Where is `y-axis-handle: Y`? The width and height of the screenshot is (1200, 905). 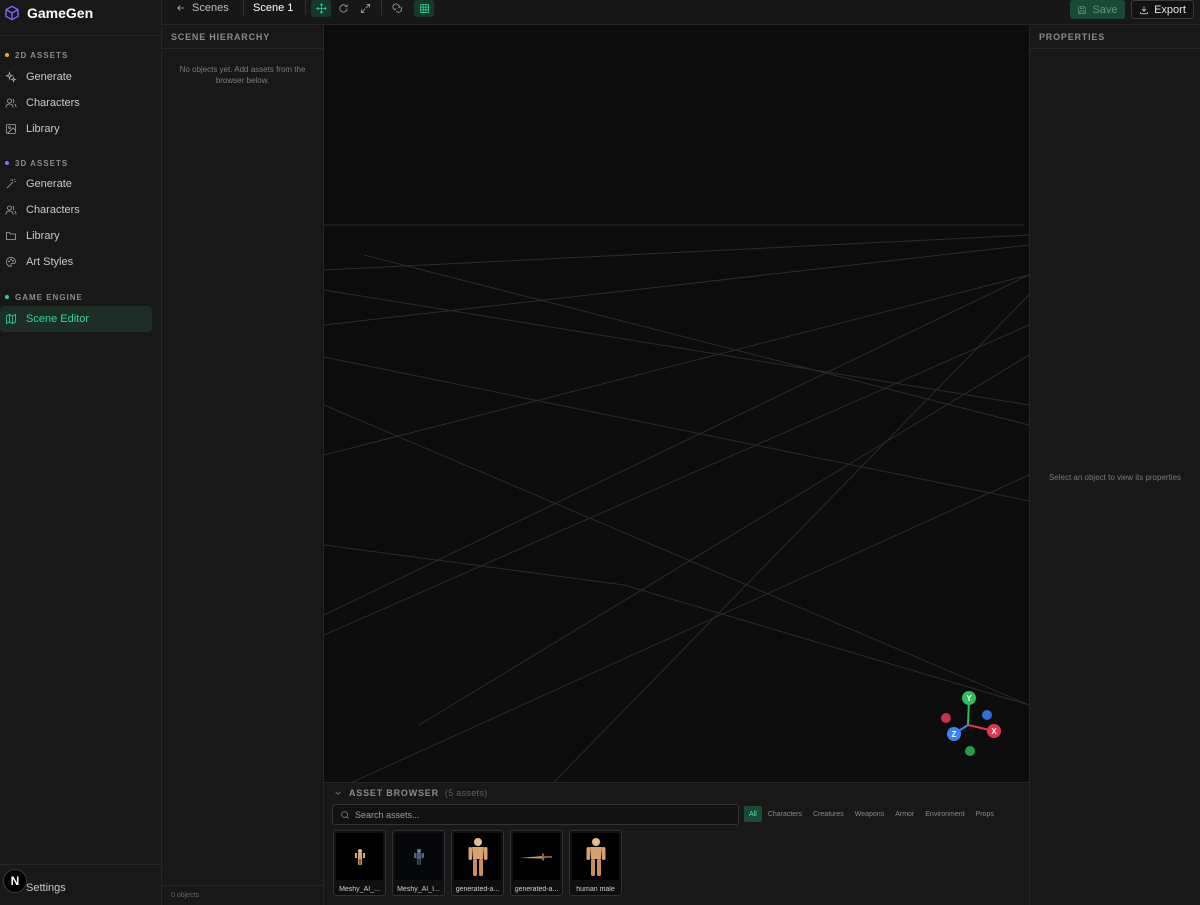
y-axis-handle: Y is located at coordinates (969, 698).